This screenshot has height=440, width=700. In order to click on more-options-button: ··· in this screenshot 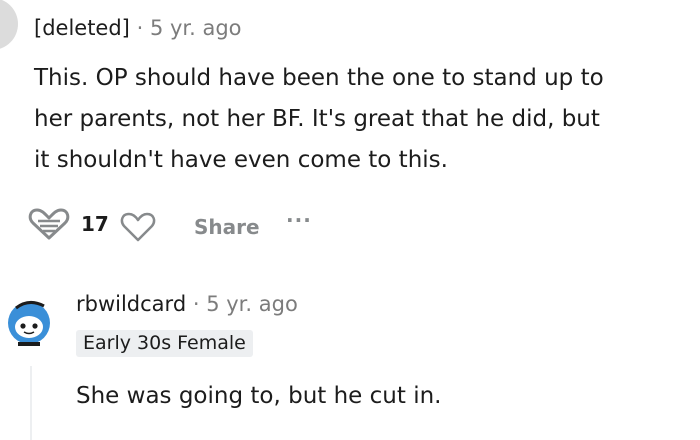, I will do `click(299, 220)`.